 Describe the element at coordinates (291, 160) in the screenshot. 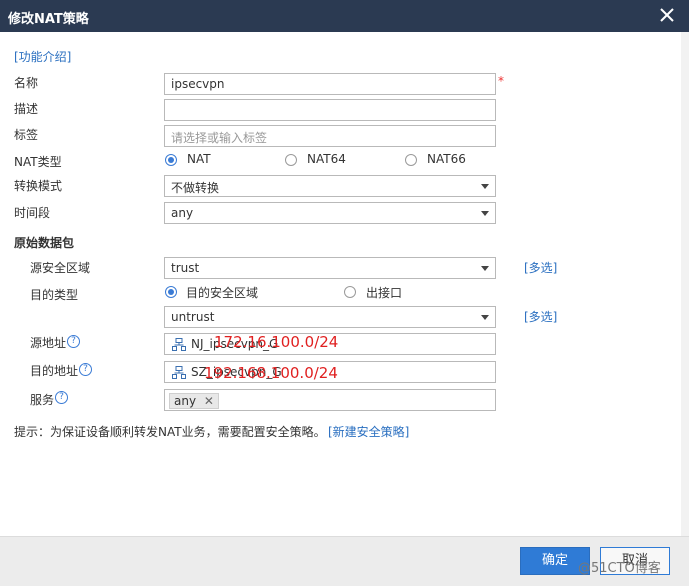

I see `nat-type-radio-nat64` at that location.